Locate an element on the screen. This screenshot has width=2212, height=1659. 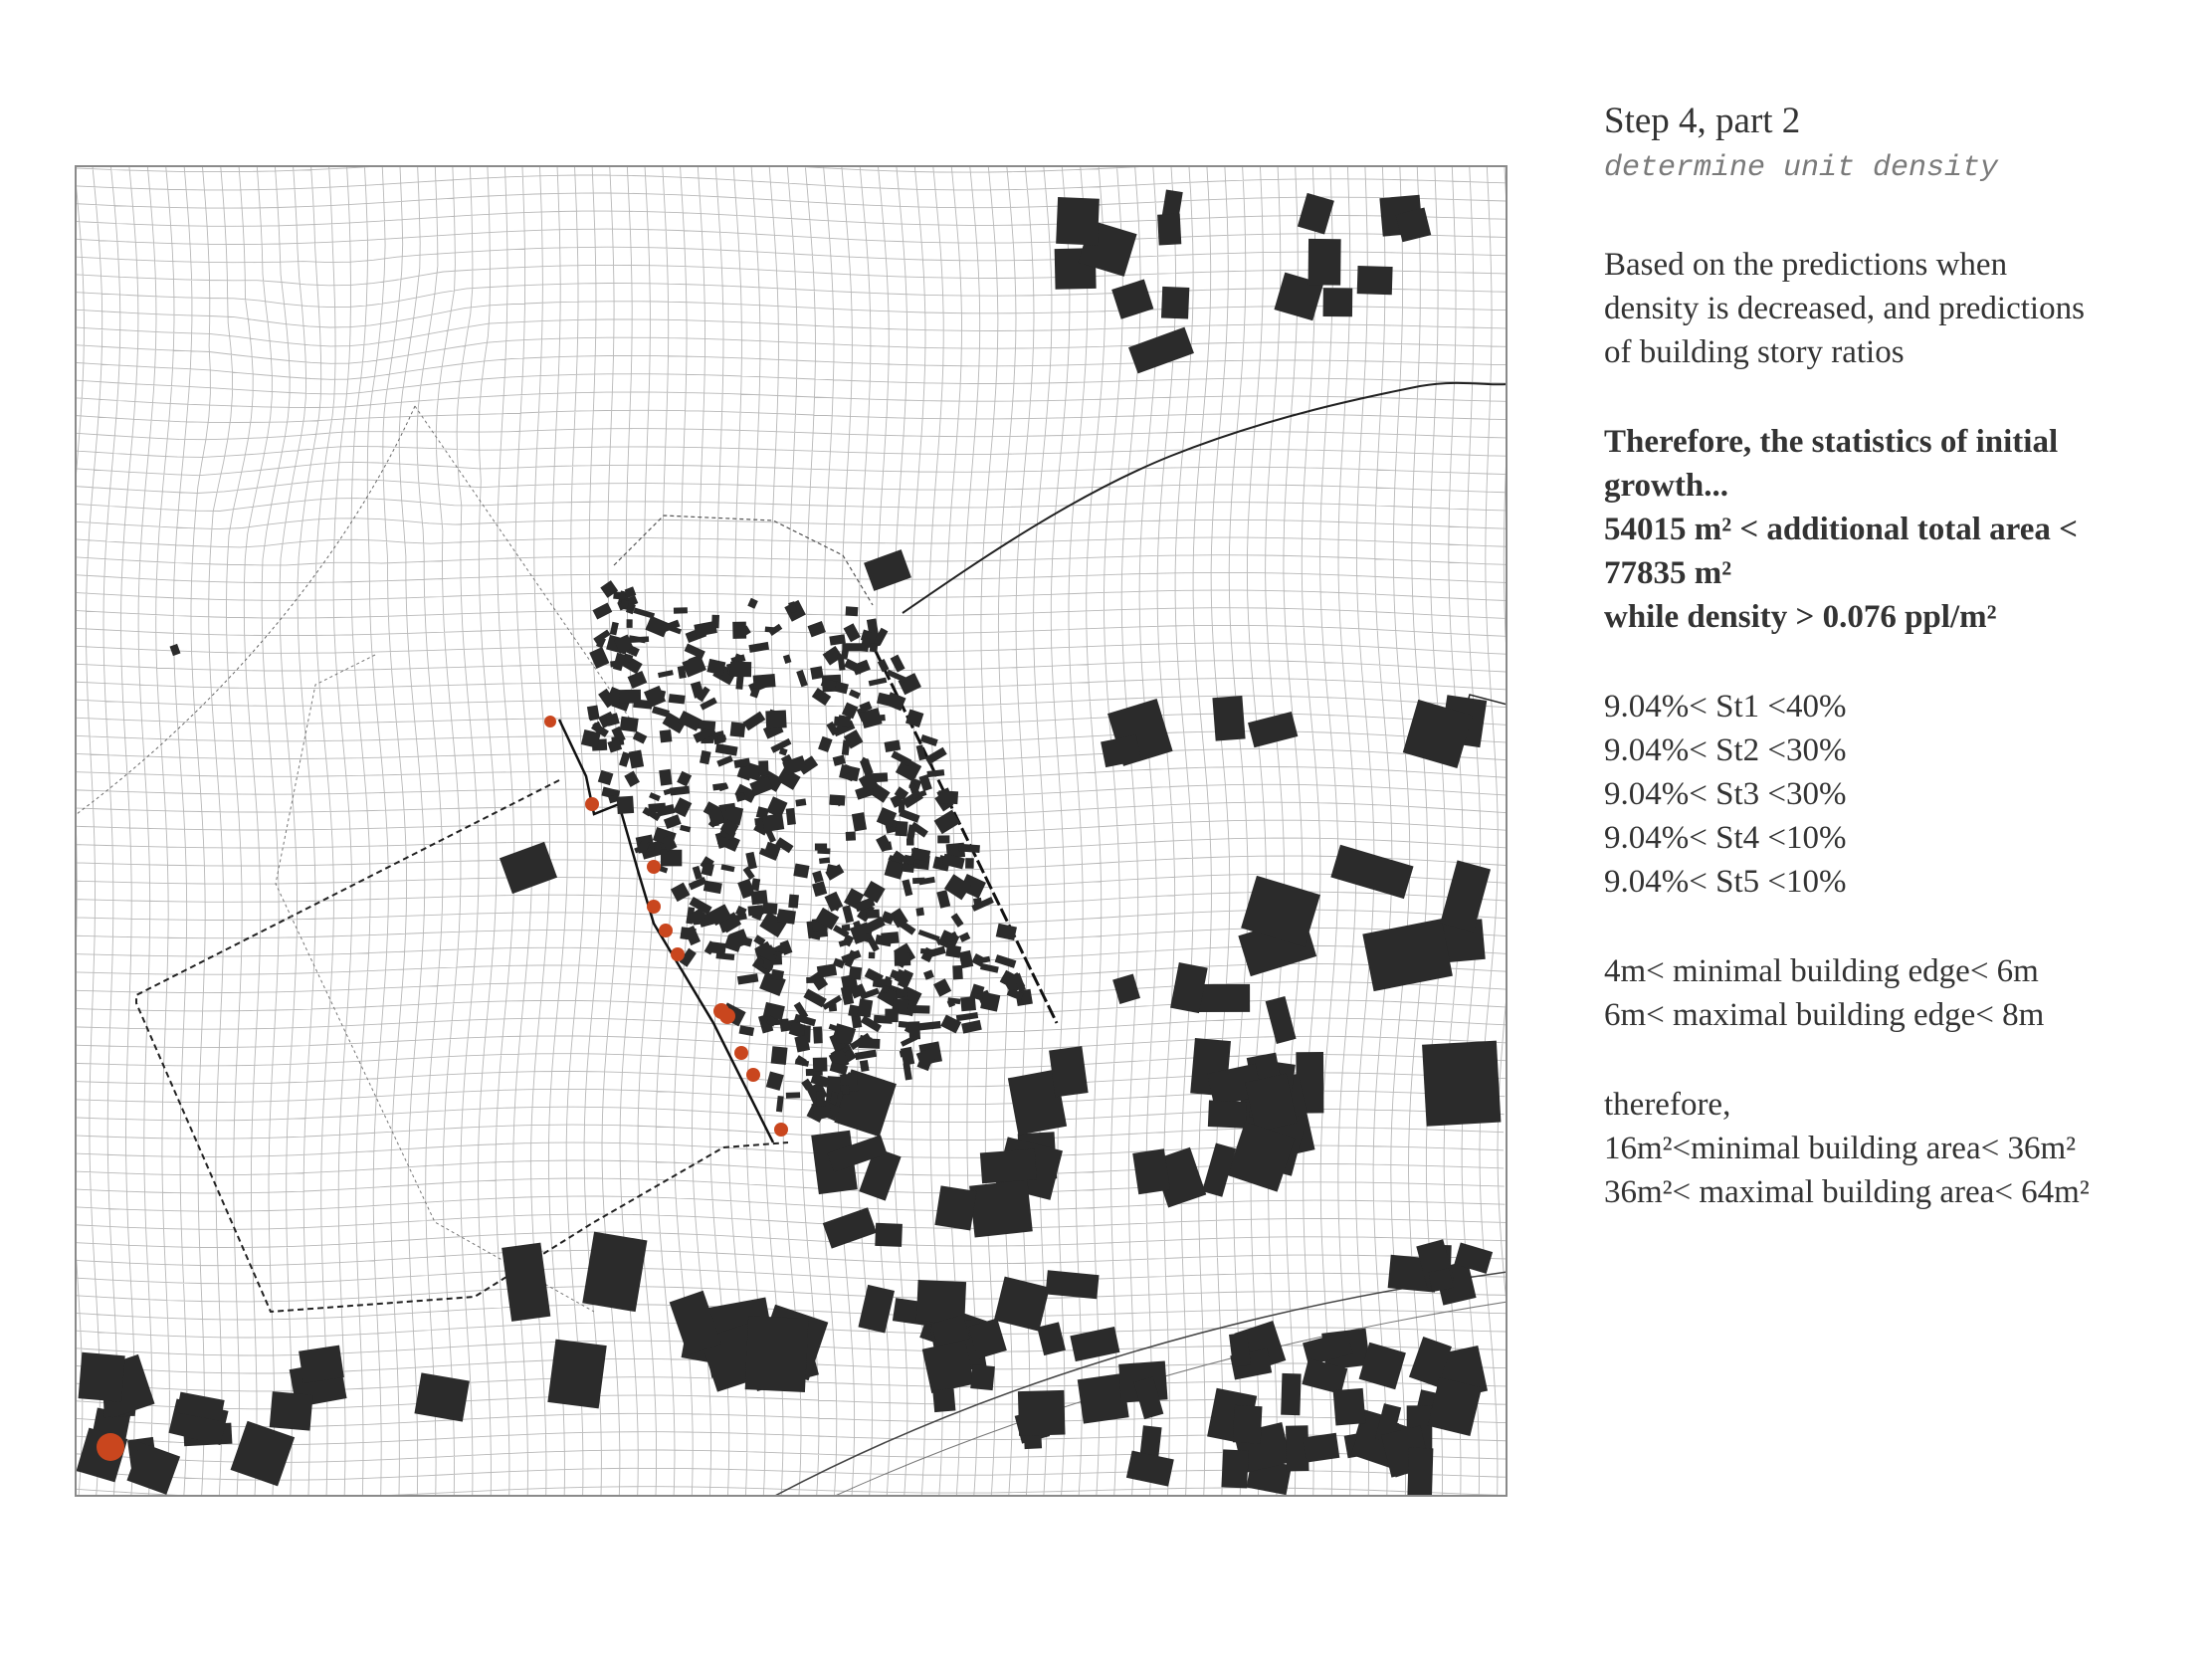
conclusion-line: Therefore, the statistics of initial is located at coordinates (1831, 442).